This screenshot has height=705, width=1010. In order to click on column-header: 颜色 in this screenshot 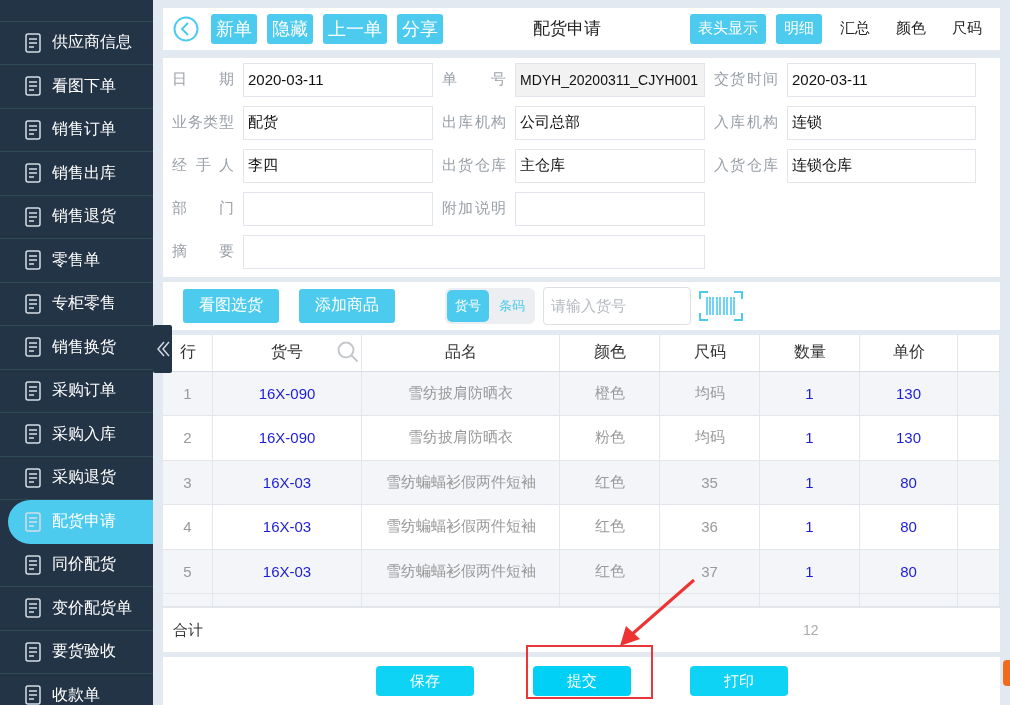, I will do `click(609, 352)`.